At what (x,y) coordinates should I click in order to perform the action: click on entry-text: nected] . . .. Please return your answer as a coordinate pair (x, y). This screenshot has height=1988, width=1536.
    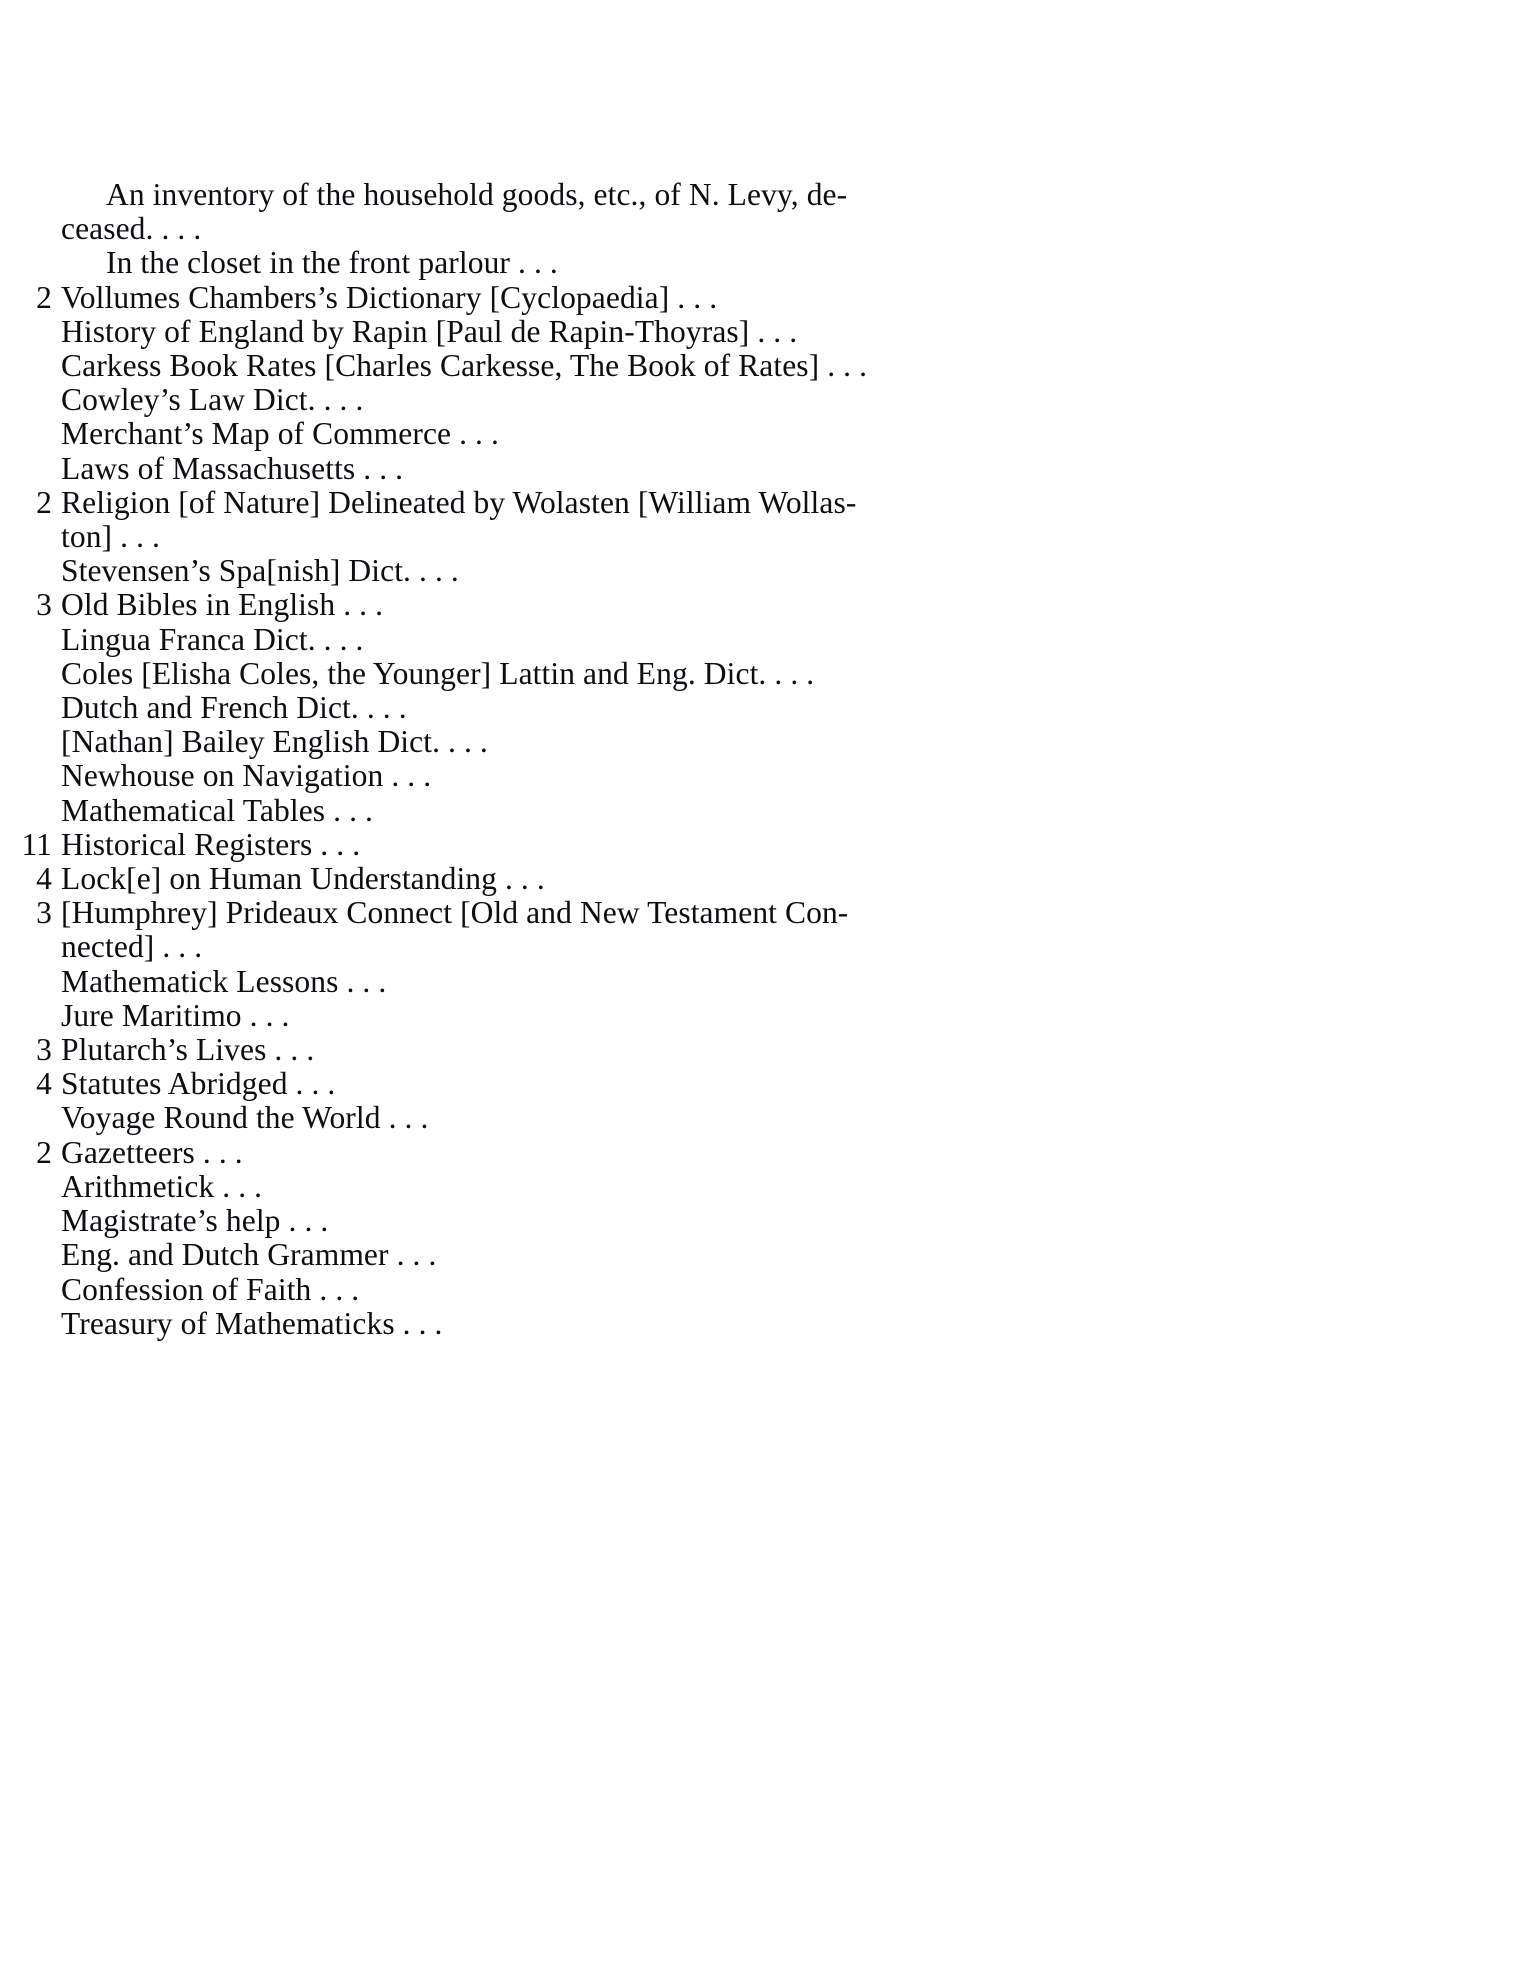
    Looking at the image, I should click on (132, 947).